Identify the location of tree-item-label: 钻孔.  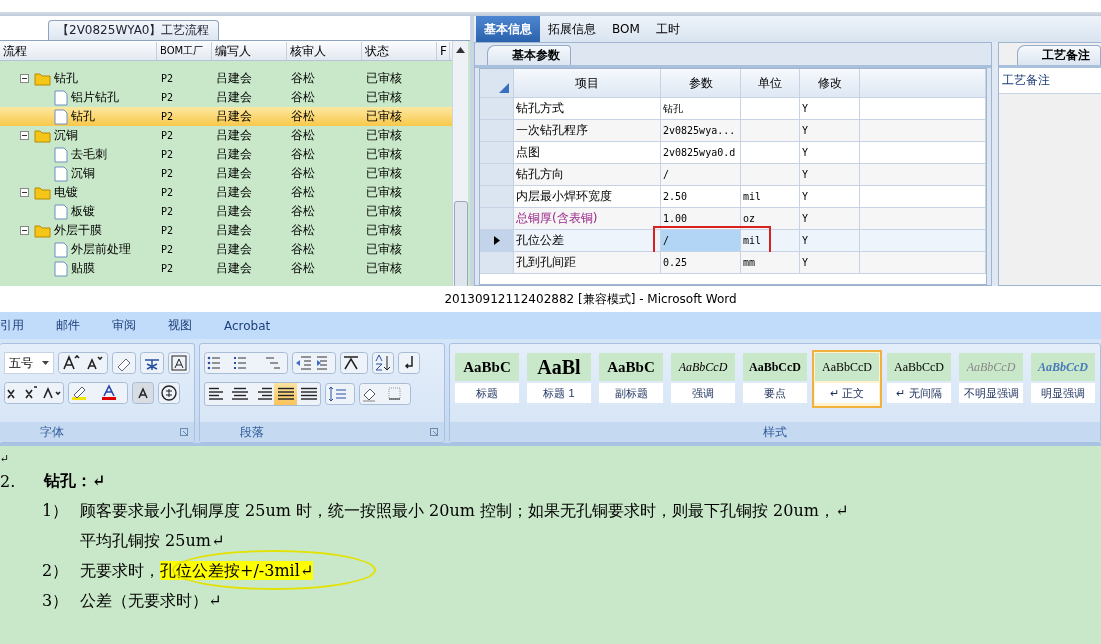
(66, 78).